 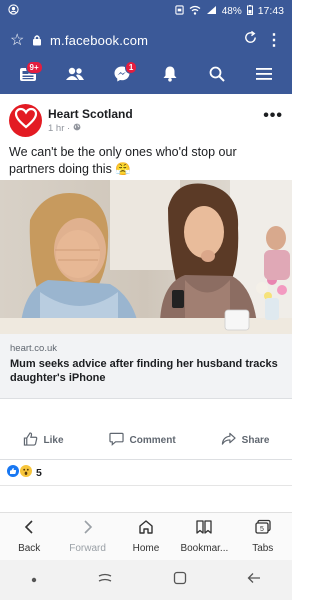 I want to click on like-label: Like, so click(x=53, y=440).